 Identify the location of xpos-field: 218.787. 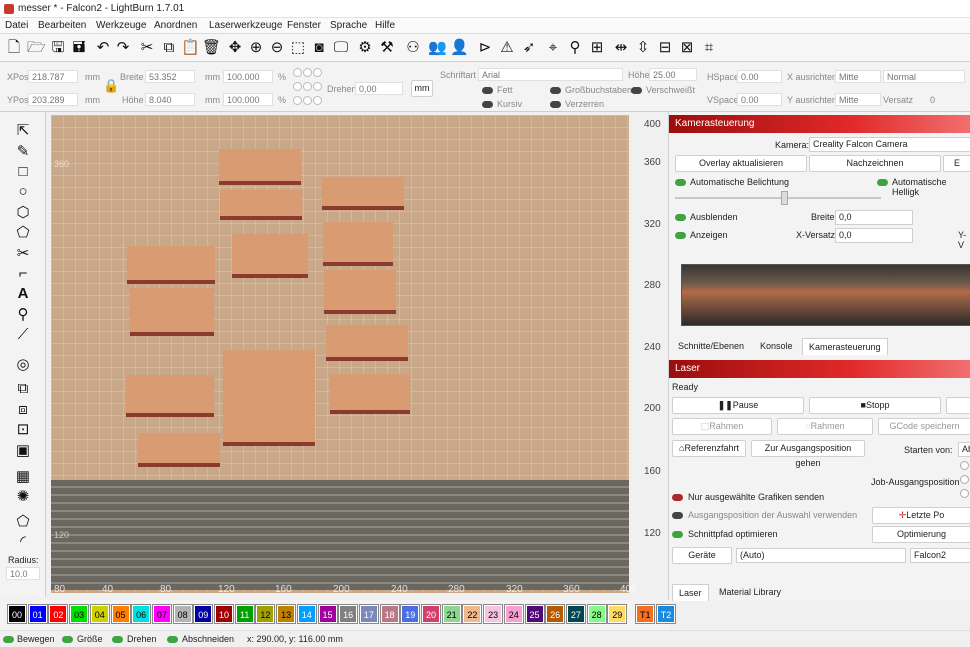
(53, 76).